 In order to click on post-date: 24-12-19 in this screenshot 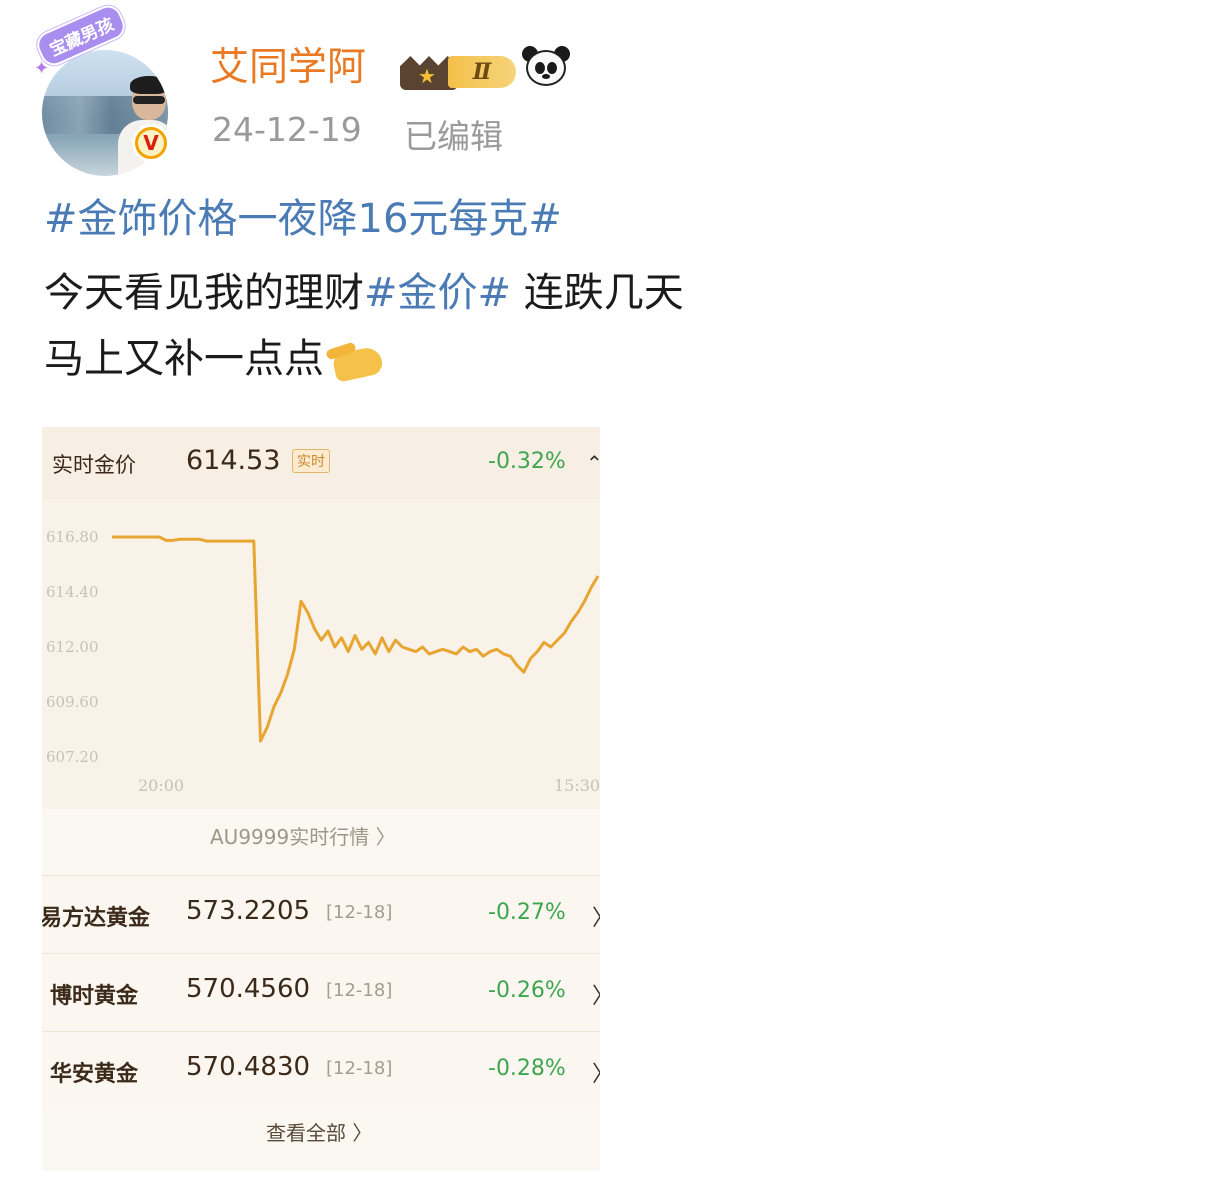, I will do `click(287, 129)`.